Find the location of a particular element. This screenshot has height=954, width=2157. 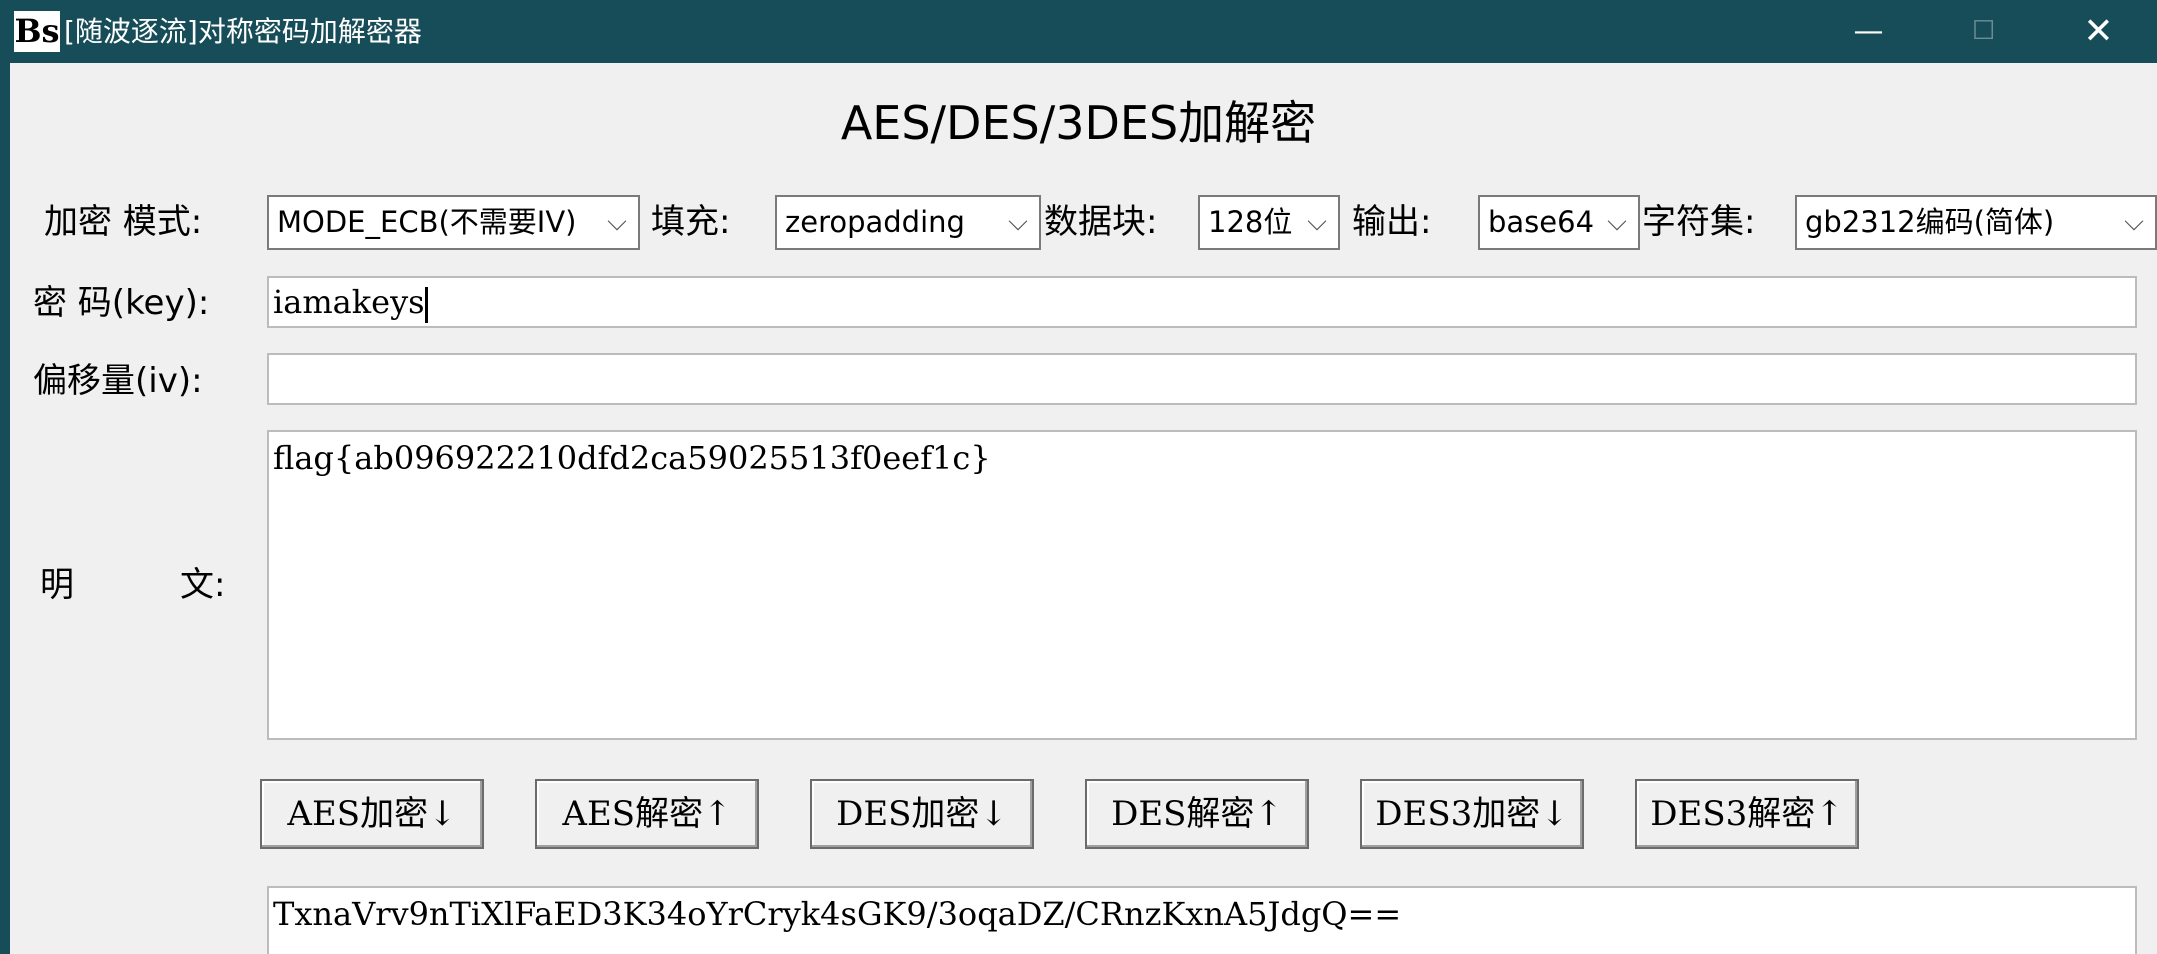

des-encrypt-button: DES加密↓ is located at coordinates (922, 814).